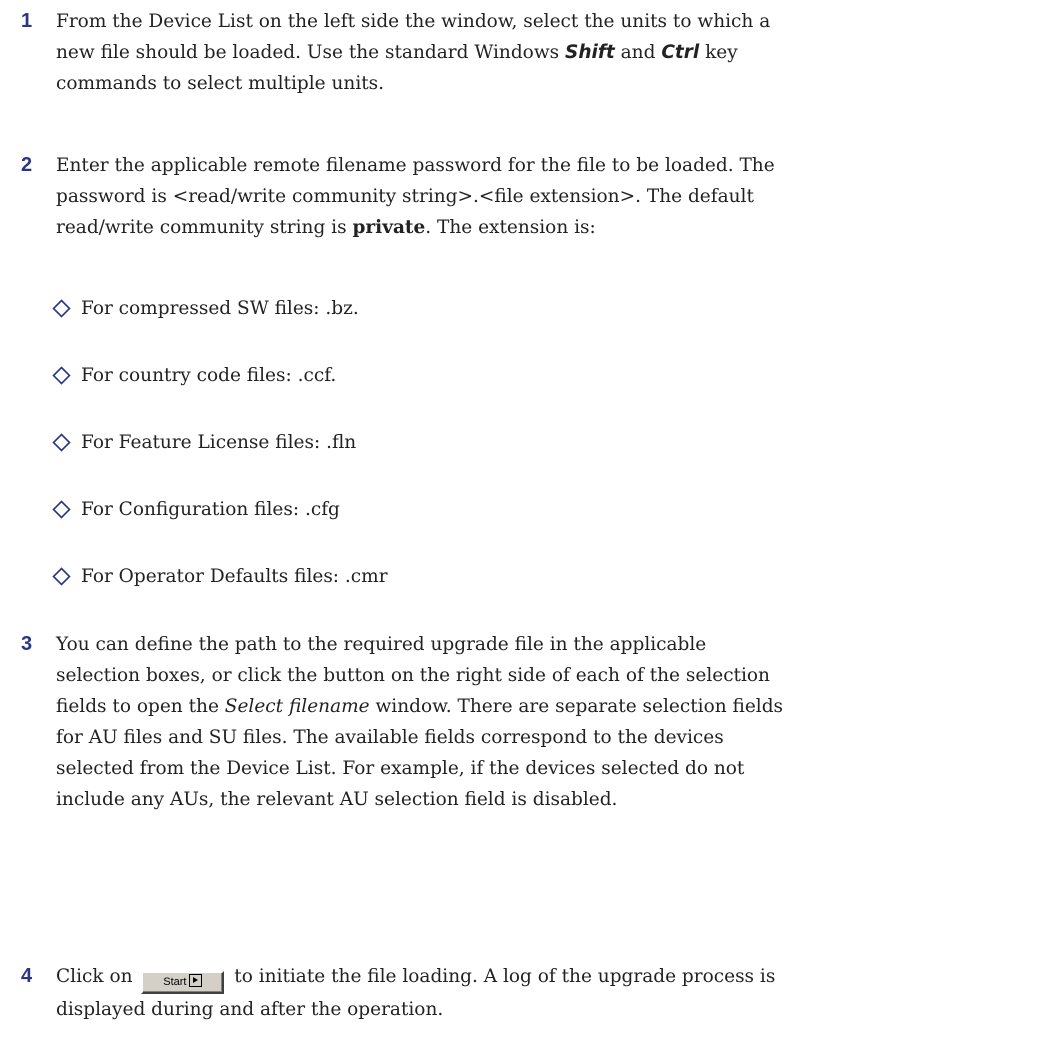 This screenshot has height=1041, width=1051. I want to click on list-item: For compressed SW files: .bz., so click(525, 308).